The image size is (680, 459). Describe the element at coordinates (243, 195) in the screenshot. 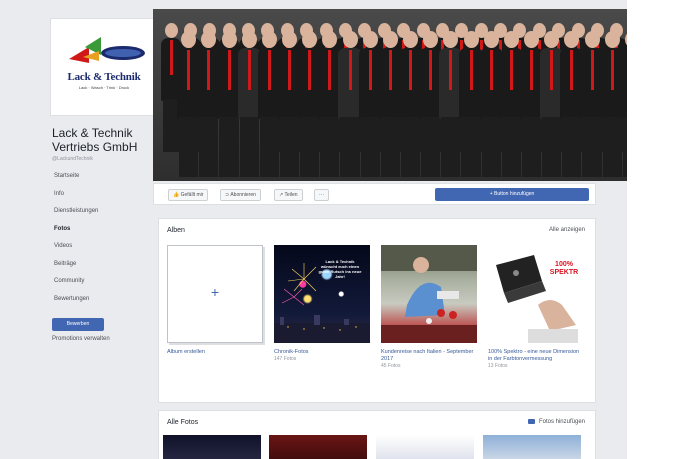

I see `subscribe-label: Abonnieren` at that location.